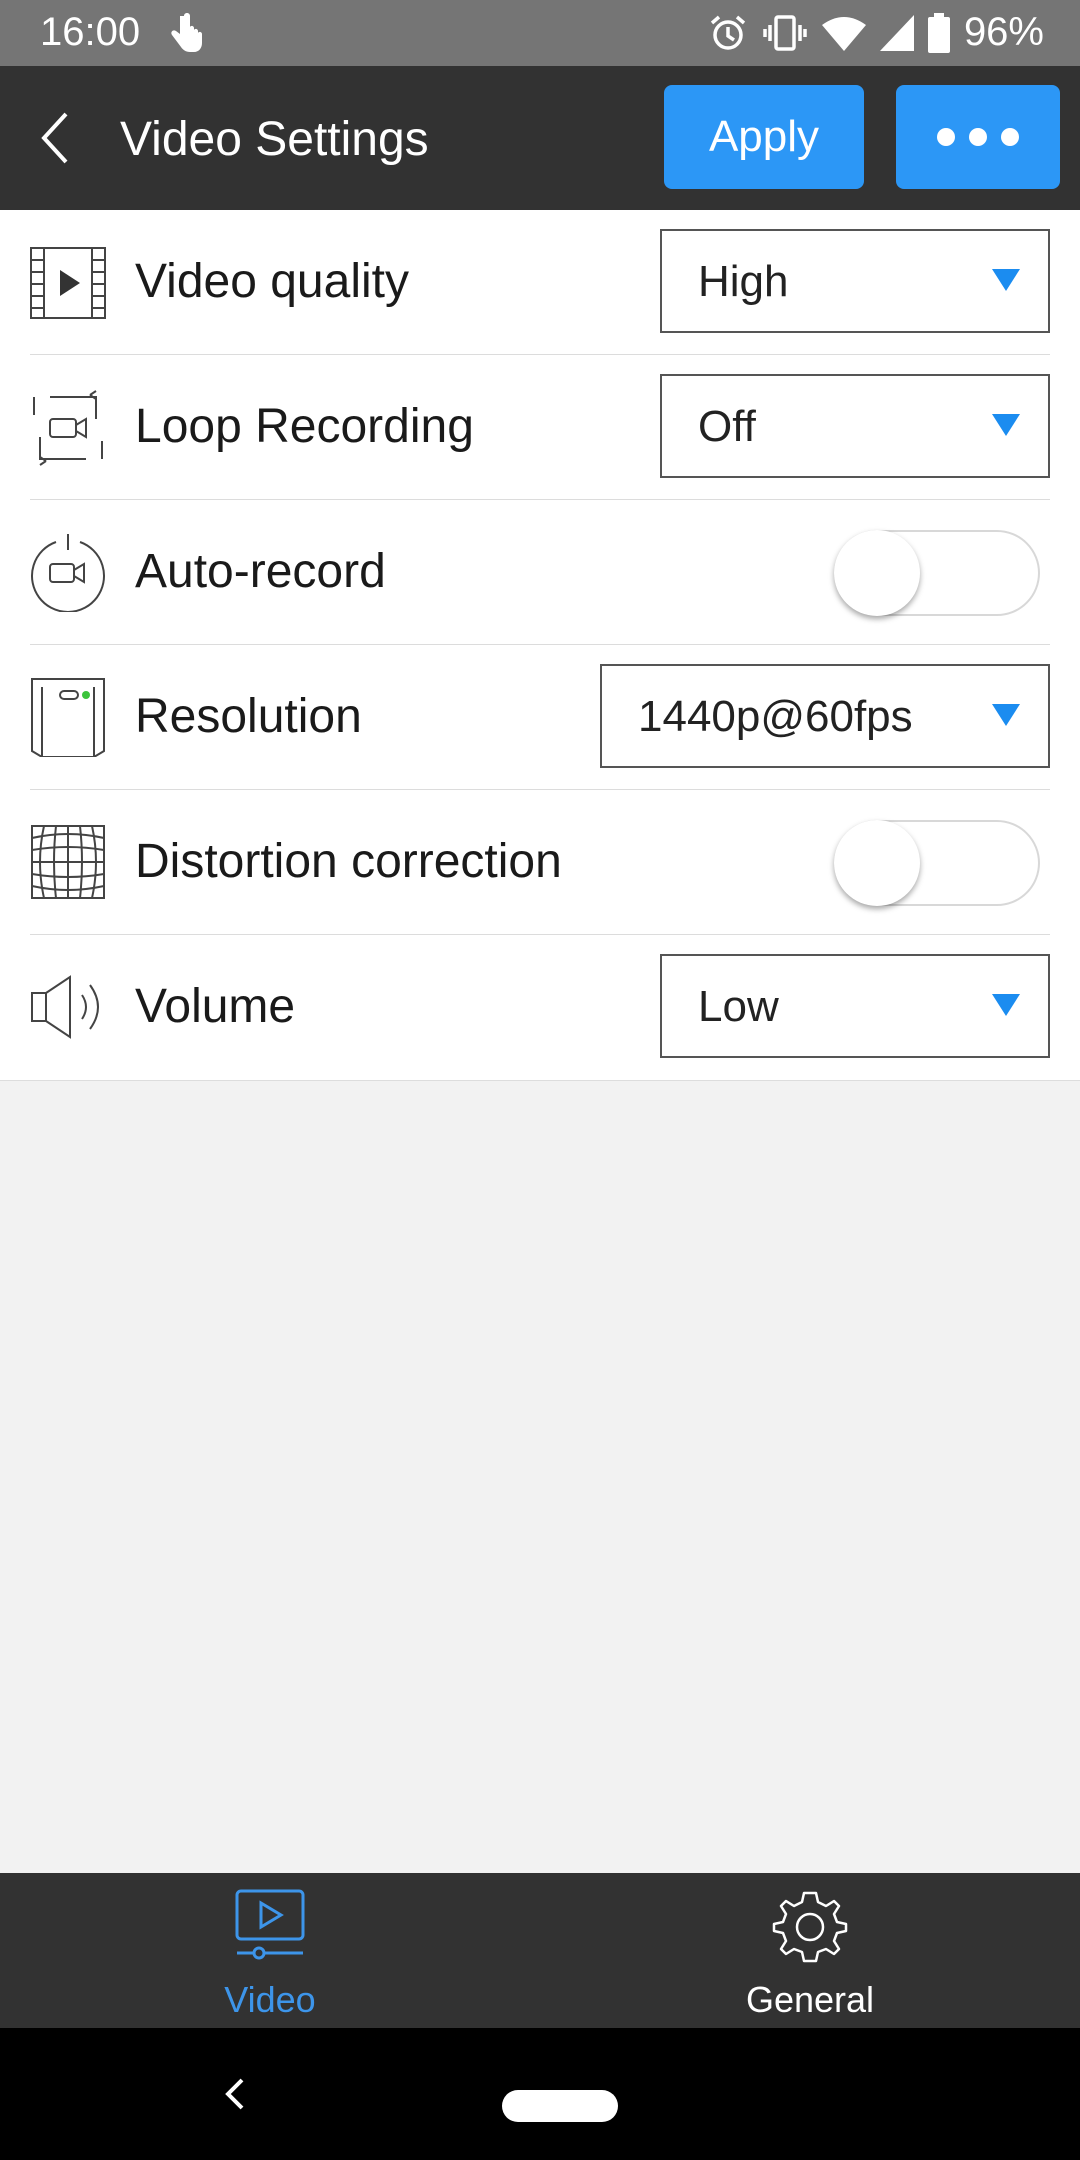  What do you see at coordinates (775, 716) in the screenshot?
I see `dropdown-value: 1440p@60fps` at bounding box center [775, 716].